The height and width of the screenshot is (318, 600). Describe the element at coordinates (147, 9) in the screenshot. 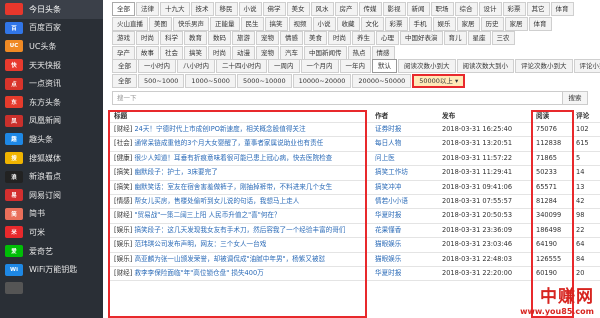

I see `category-tag: 法律` at that location.